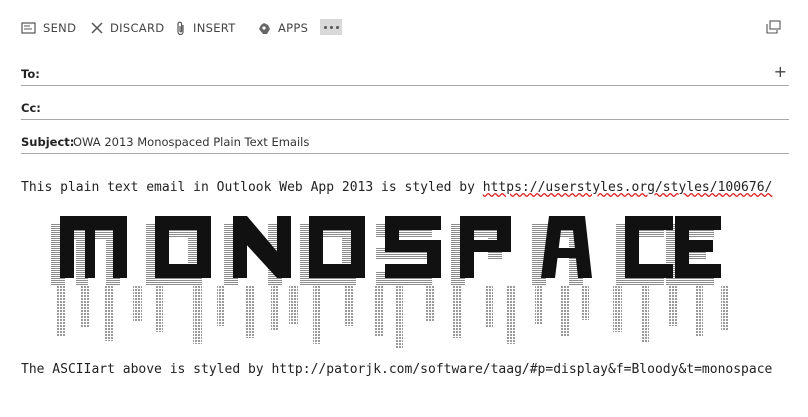  I want to click on apps-icon, so click(264, 28).